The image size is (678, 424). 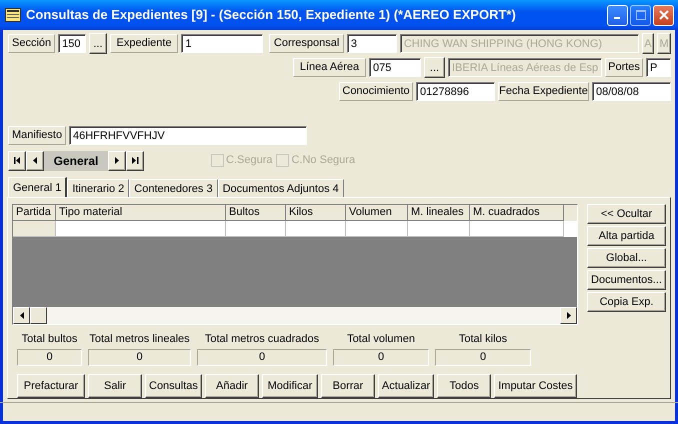 I want to click on action-button: Añadir, so click(x=231, y=386).